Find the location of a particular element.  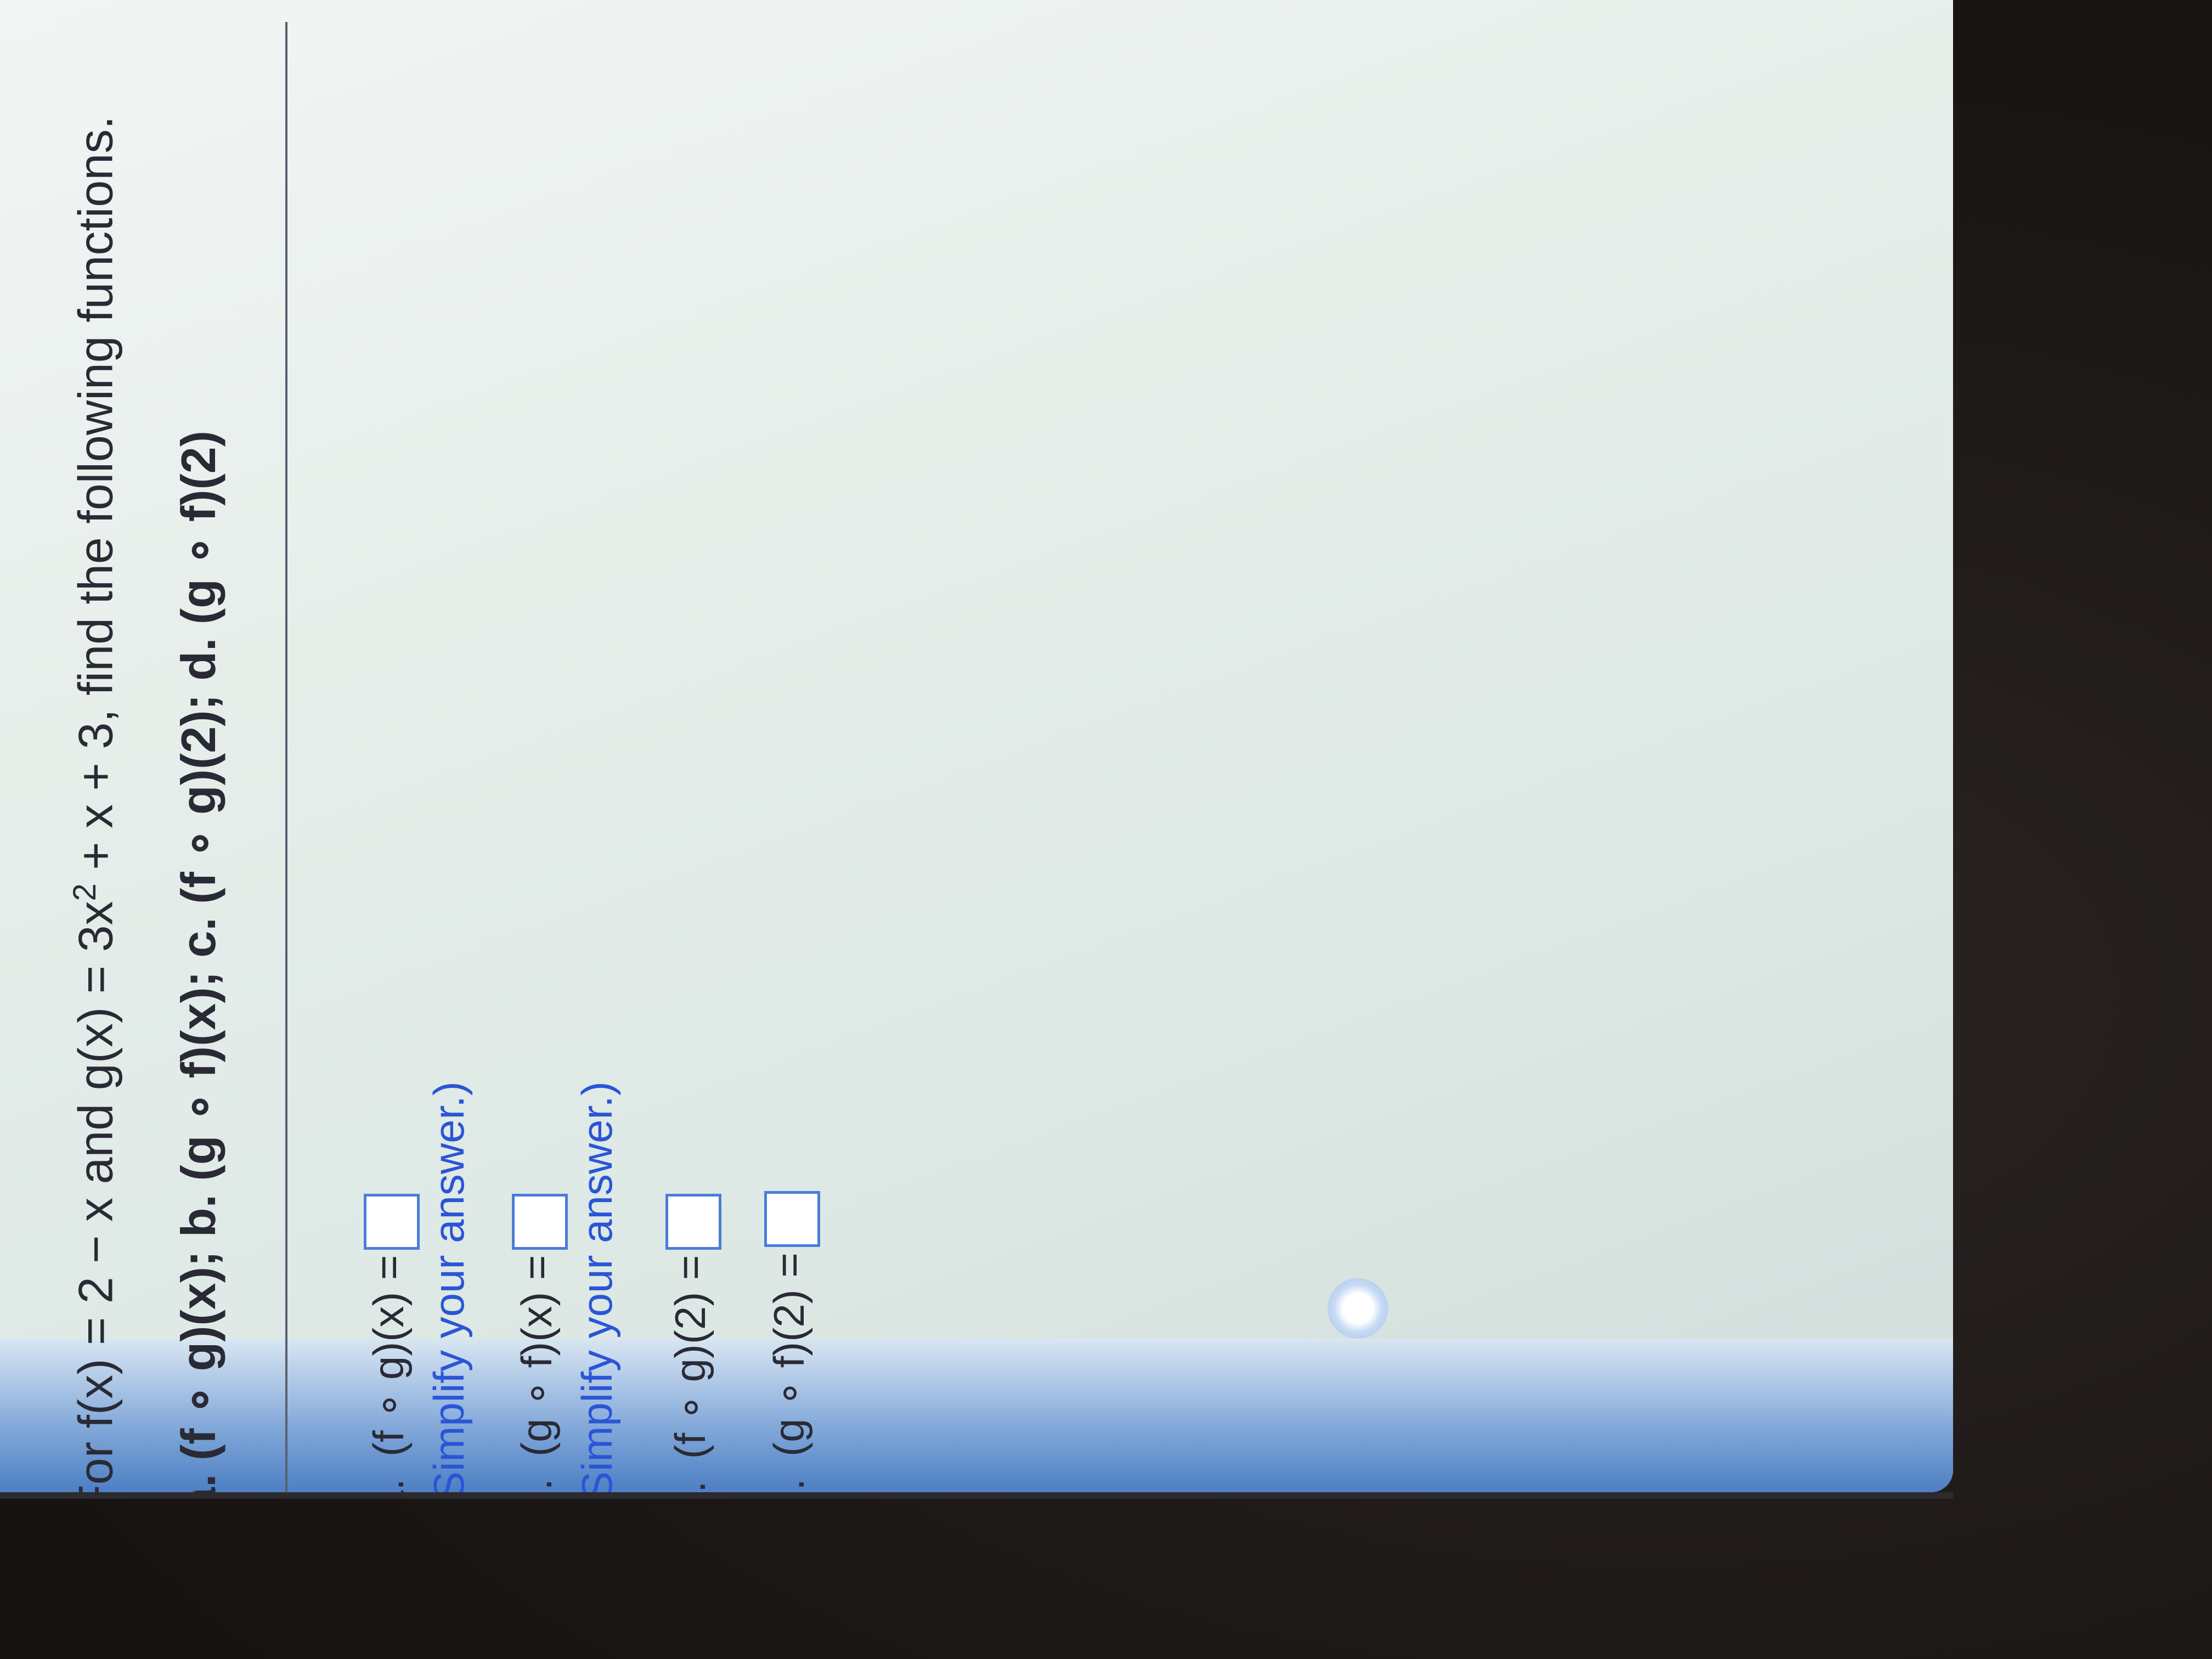

part-c: c. (f ∘ g)(2) = is located at coordinates (693, 1342).